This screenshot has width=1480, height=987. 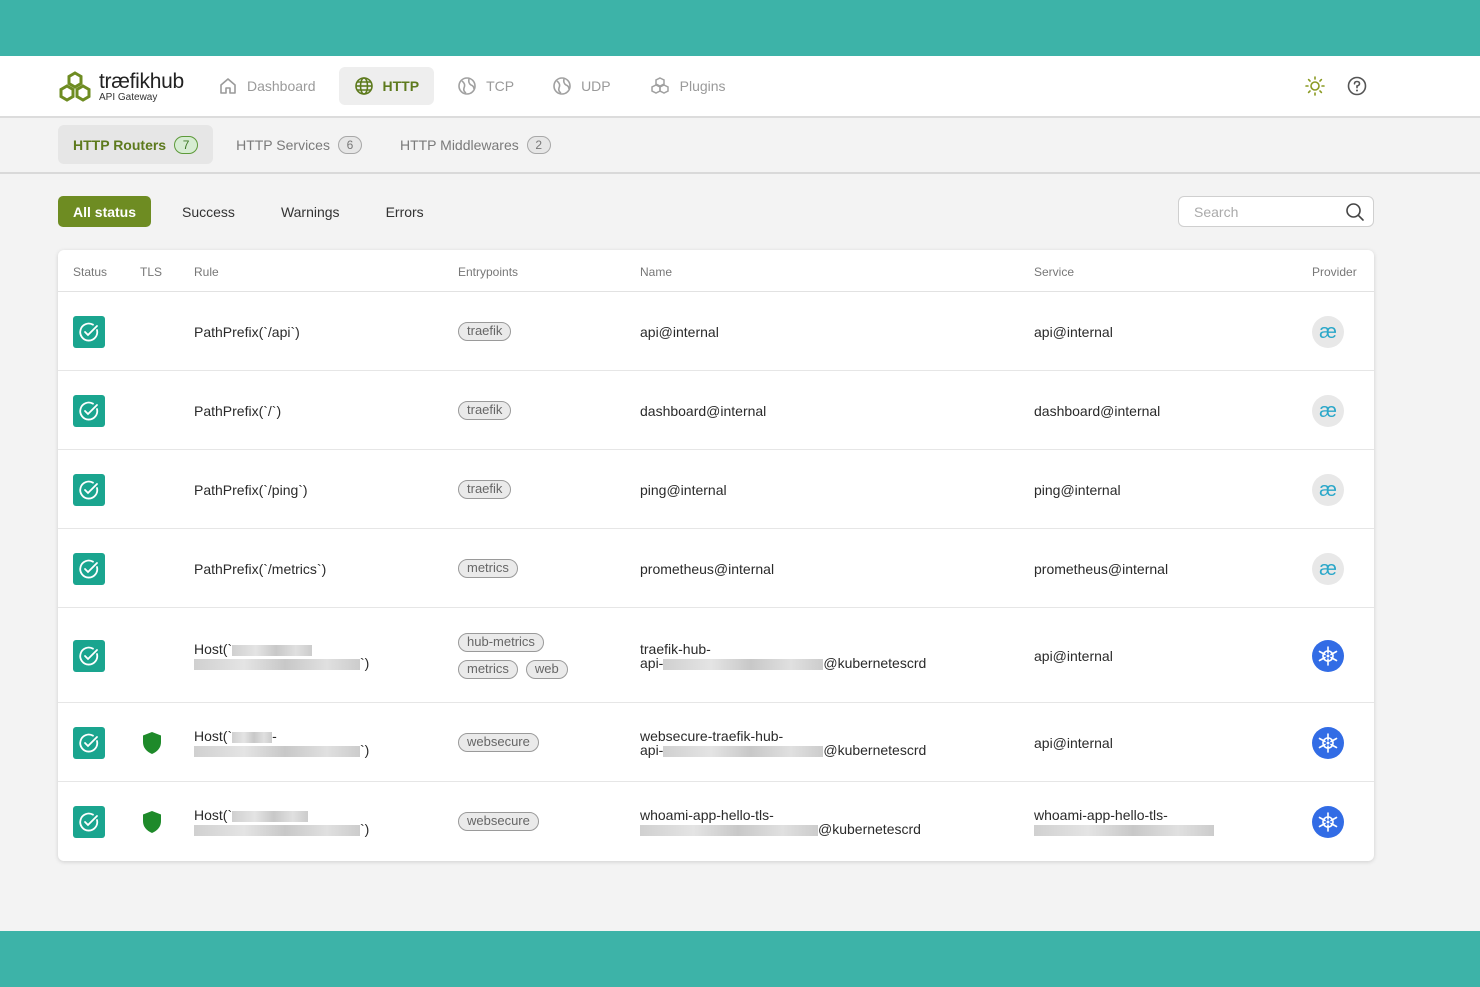 What do you see at coordinates (500, 86) in the screenshot?
I see `nav-tab-label: TCP` at bounding box center [500, 86].